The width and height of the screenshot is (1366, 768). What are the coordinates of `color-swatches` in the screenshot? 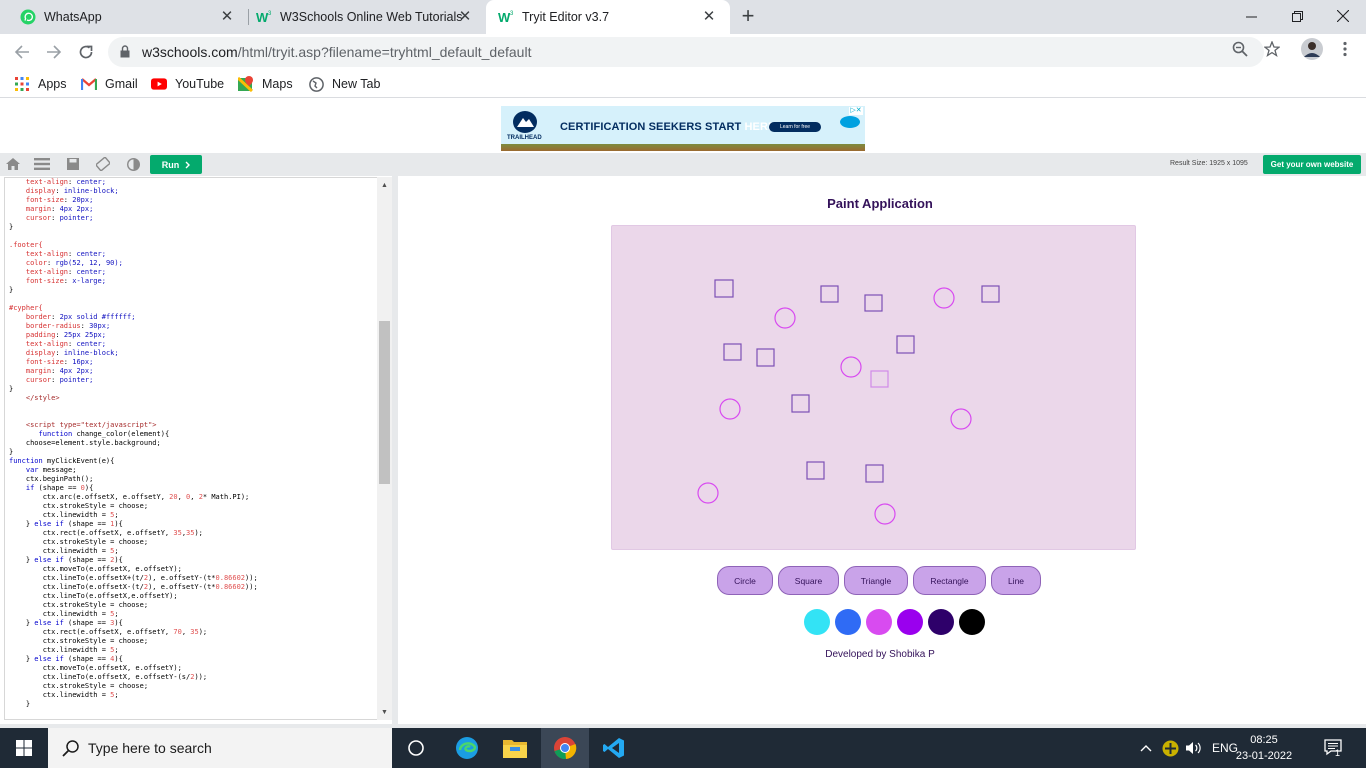 It's located at (894, 622).